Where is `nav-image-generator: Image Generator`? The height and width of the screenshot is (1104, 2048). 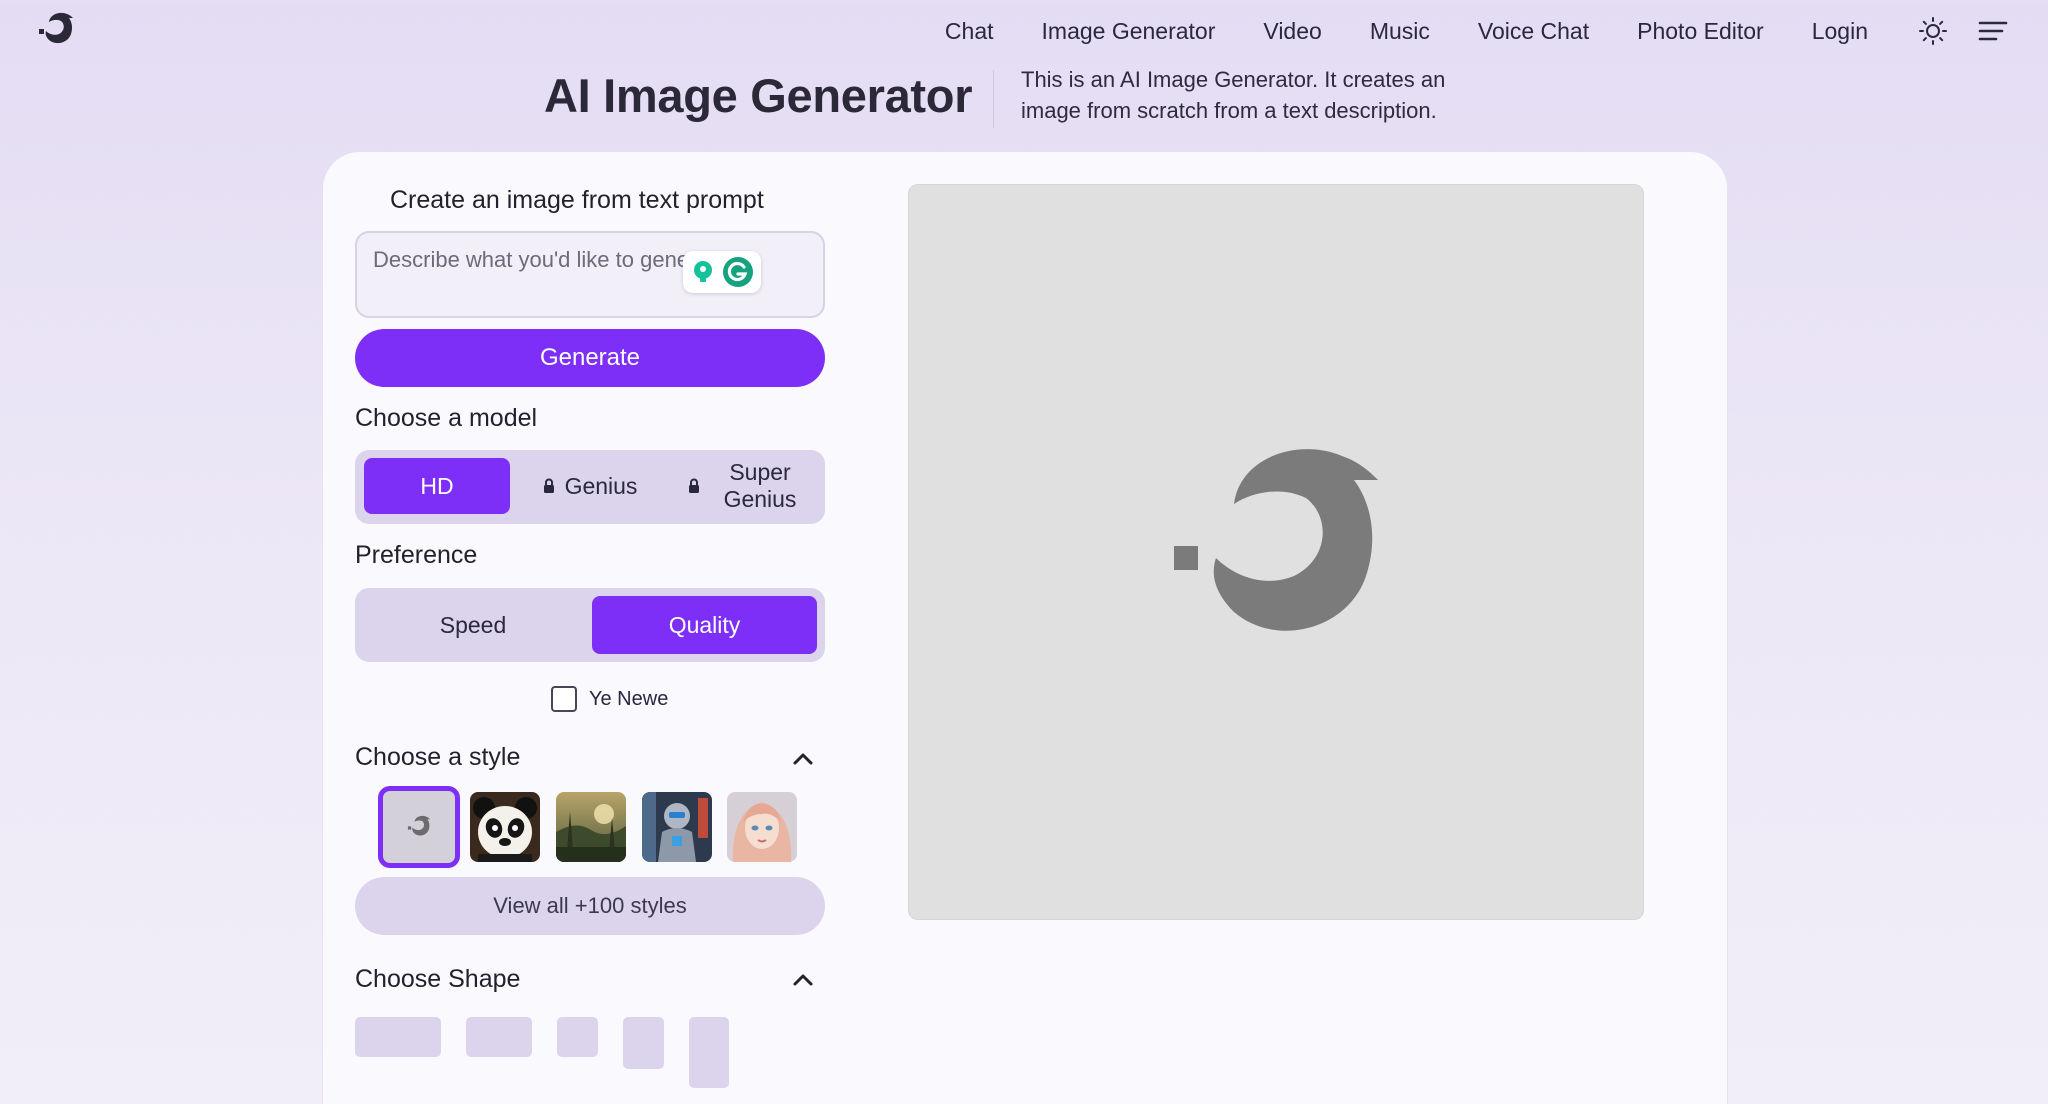 nav-image-generator: Image Generator is located at coordinates (1129, 31).